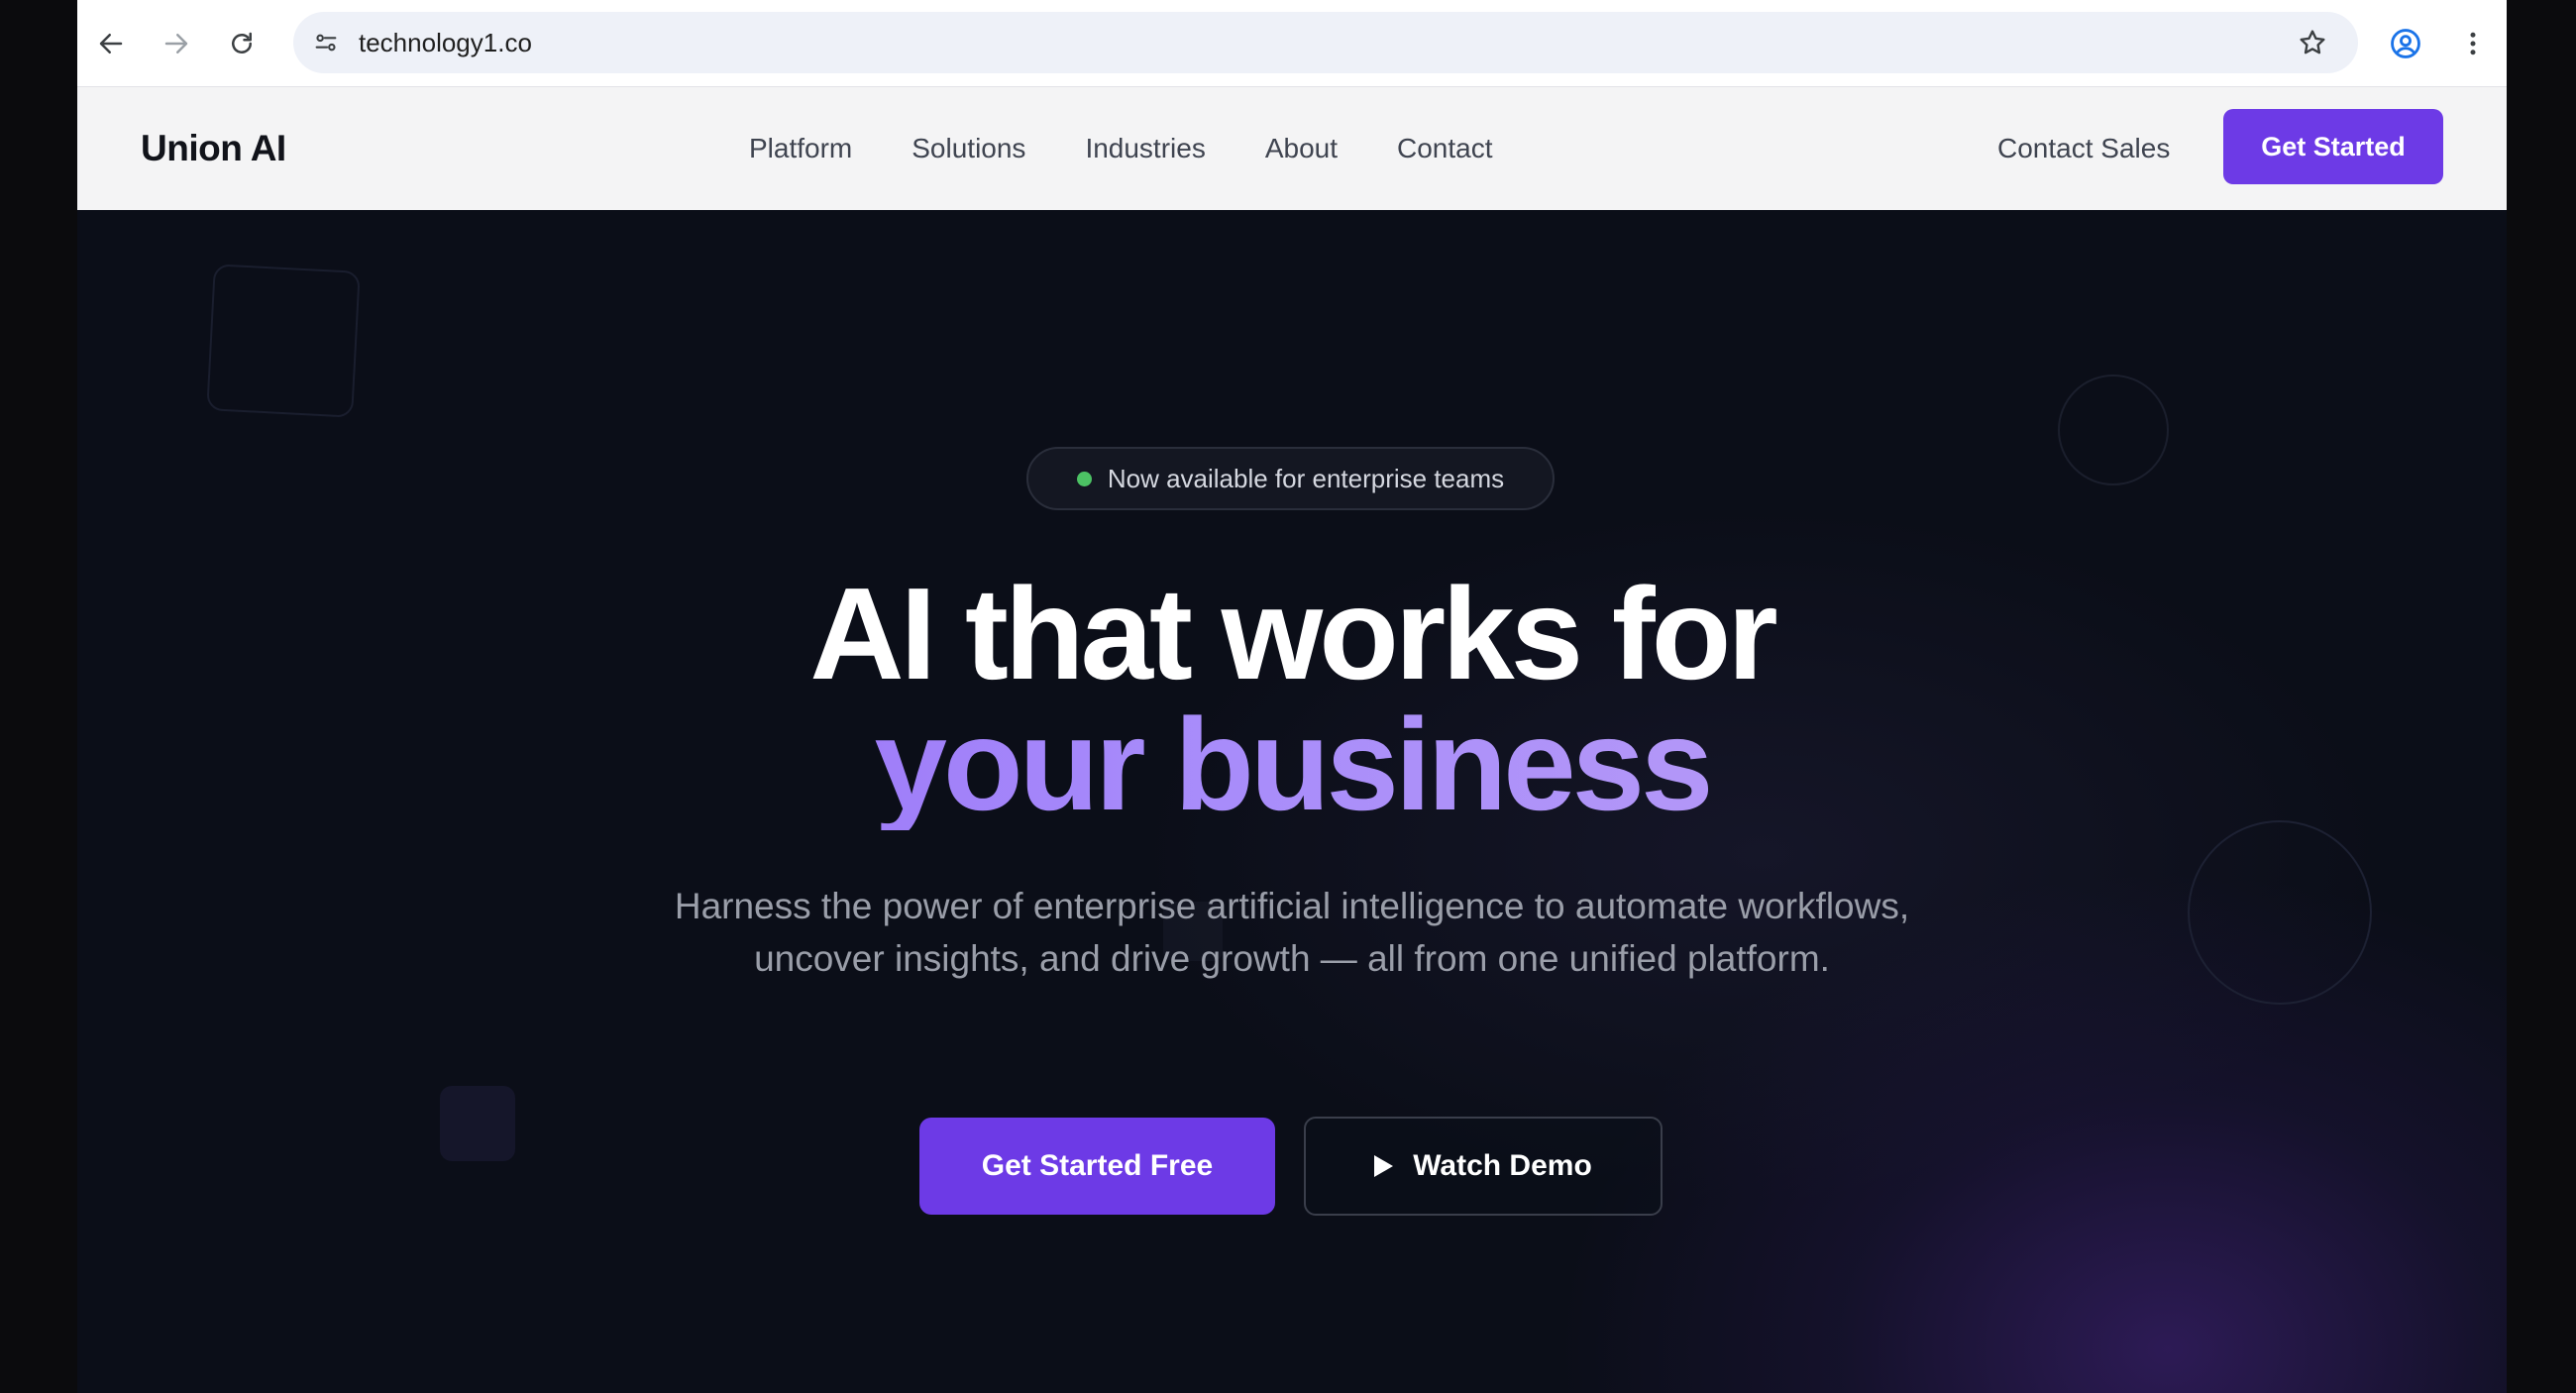 The image size is (2576, 1393). What do you see at coordinates (1292, 764) in the screenshot?
I see `hero-title-accent: your business` at bounding box center [1292, 764].